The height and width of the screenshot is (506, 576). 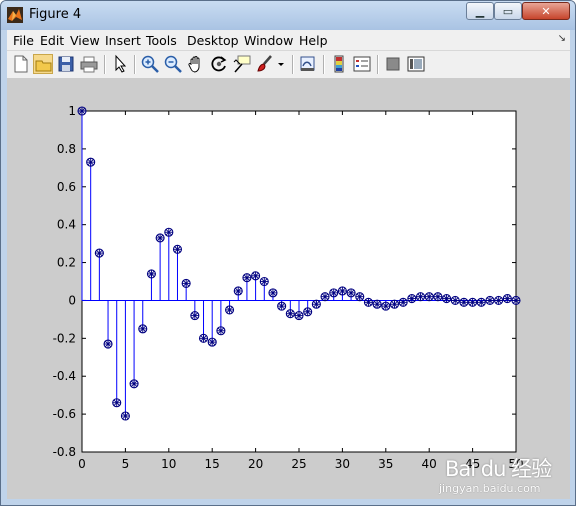 I want to click on brush-dropdown-icon, so click(x=281, y=64).